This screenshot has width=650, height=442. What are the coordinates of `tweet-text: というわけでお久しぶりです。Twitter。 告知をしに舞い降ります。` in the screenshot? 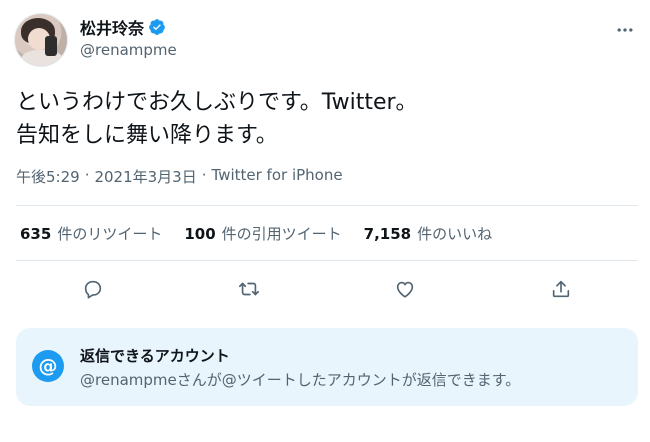 It's located at (326, 119).